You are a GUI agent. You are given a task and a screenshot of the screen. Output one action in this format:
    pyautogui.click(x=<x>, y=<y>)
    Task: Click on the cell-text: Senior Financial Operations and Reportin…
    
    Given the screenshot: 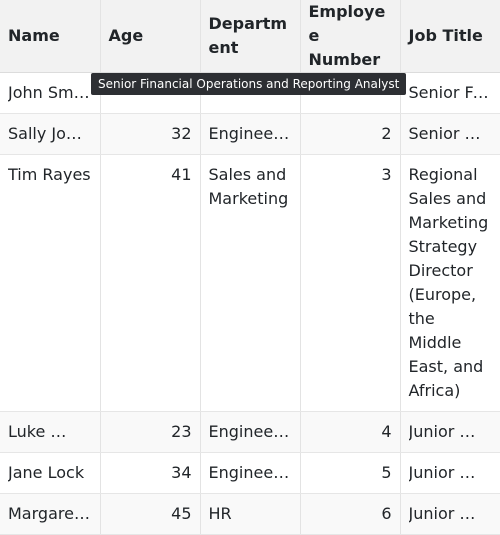 What is the action you would take?
    pyautogui.click(x=450, y=92)
    